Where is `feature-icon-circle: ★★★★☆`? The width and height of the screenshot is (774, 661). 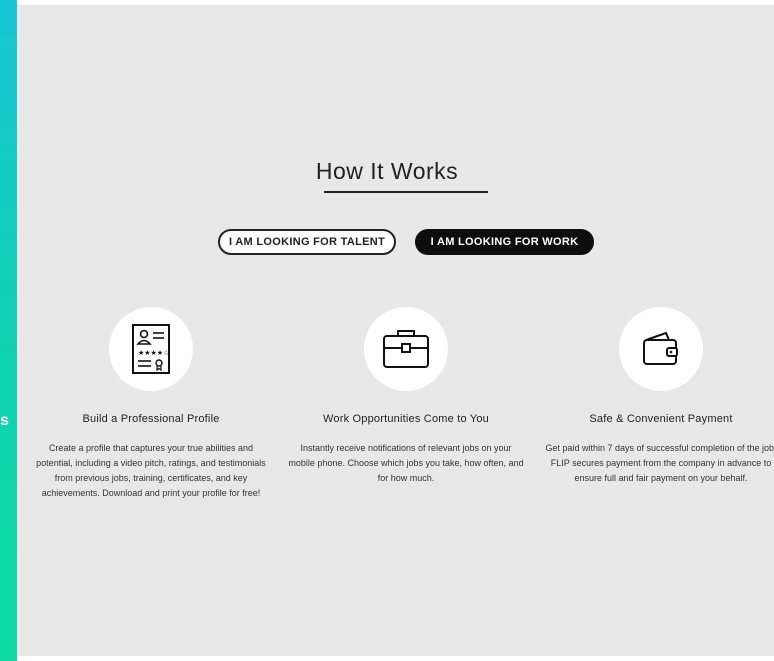 feature-icon-circle: ★★★★☆ is located at coordinates (151, 349).